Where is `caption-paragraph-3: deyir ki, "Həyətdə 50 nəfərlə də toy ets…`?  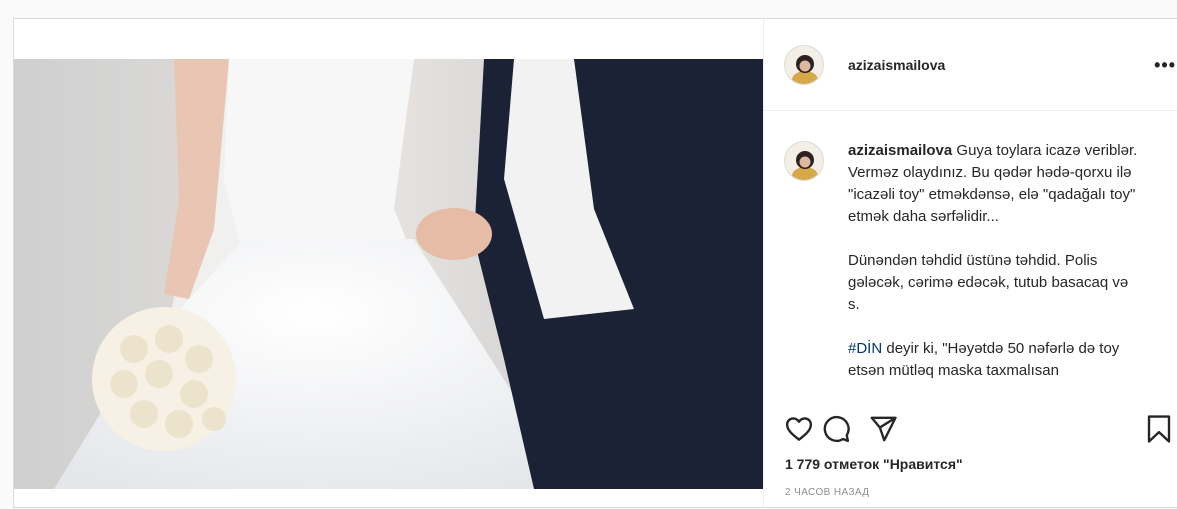
caption-paragraph-3: deyir ki, "Həyətdə 50 nəfərlə də toy ets… is located at coordinates (984, 359).